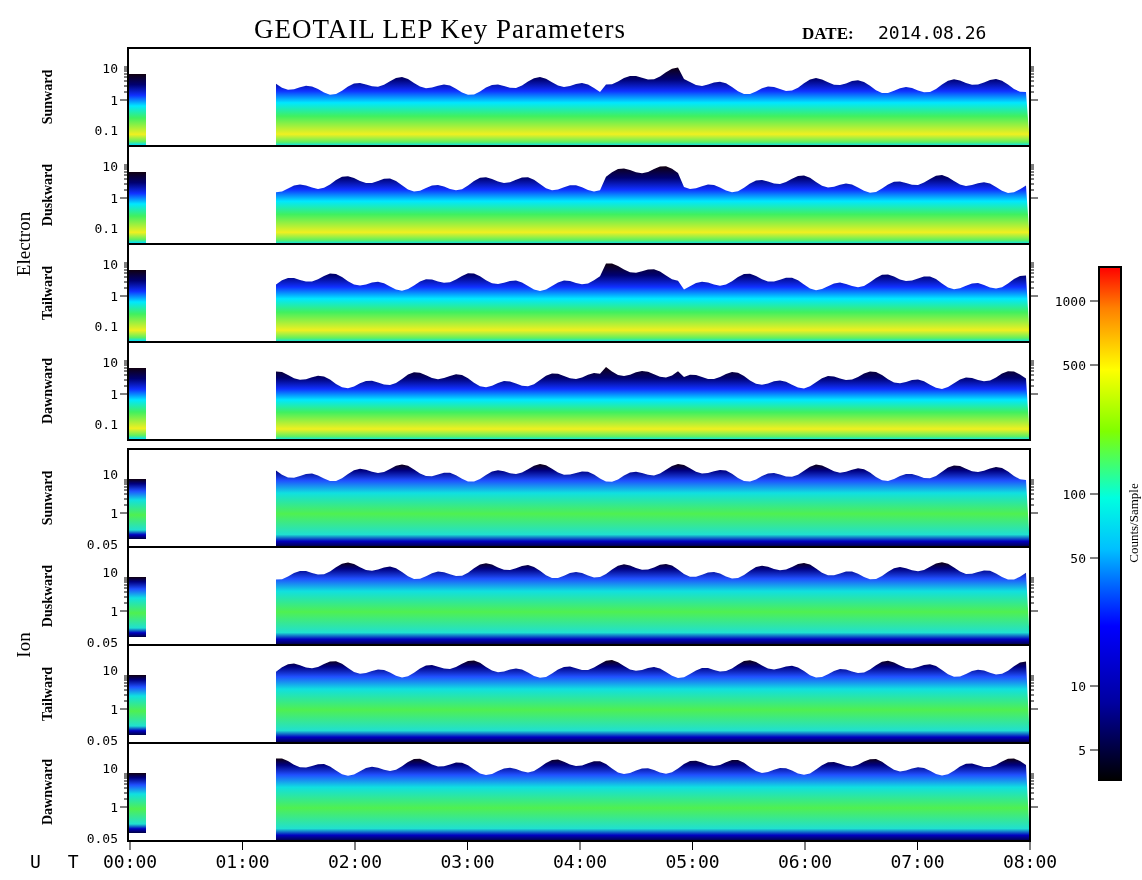 The image size is (1142, 880). I want to click on x-tick-label: 01:00, so click(242, 861).